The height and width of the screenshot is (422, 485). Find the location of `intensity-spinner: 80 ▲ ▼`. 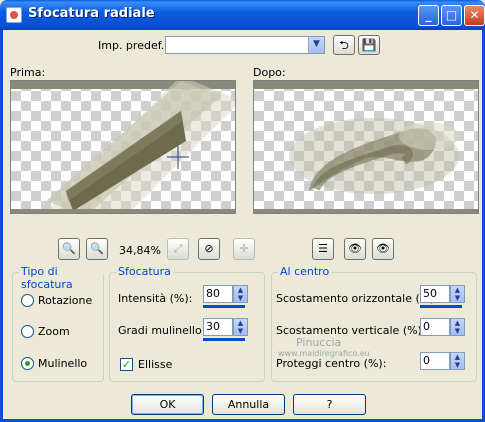

intensity-spinner: 80 ▲ ▼ is located at coordinates (225, 294).